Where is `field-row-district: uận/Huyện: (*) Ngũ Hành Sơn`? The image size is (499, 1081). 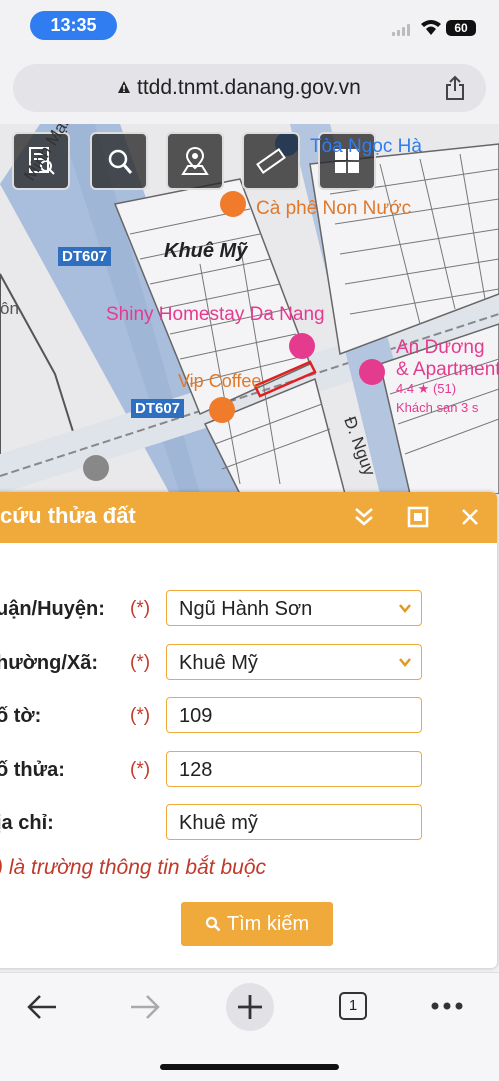 field-row-district: uận/Huyện: (*) Ngũ Hành Sơn is located at coordinates (248, 610).